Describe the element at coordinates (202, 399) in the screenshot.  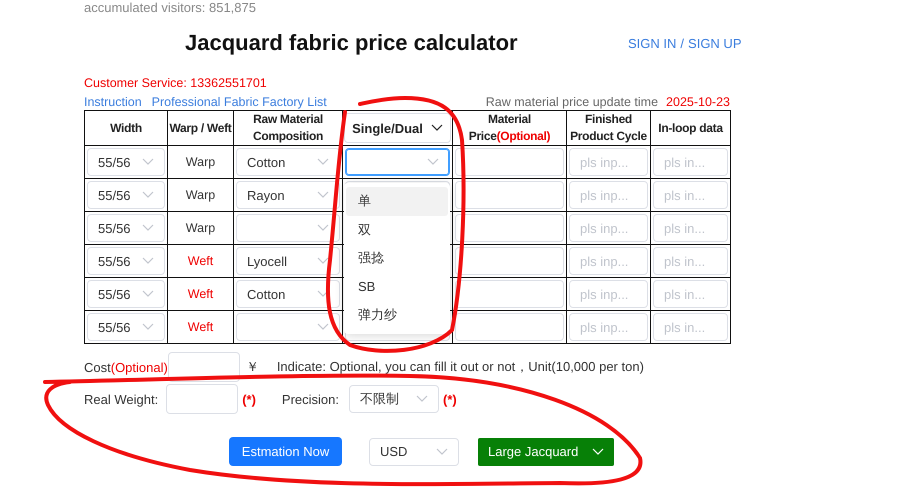
I see `real-weight-input` at that location.